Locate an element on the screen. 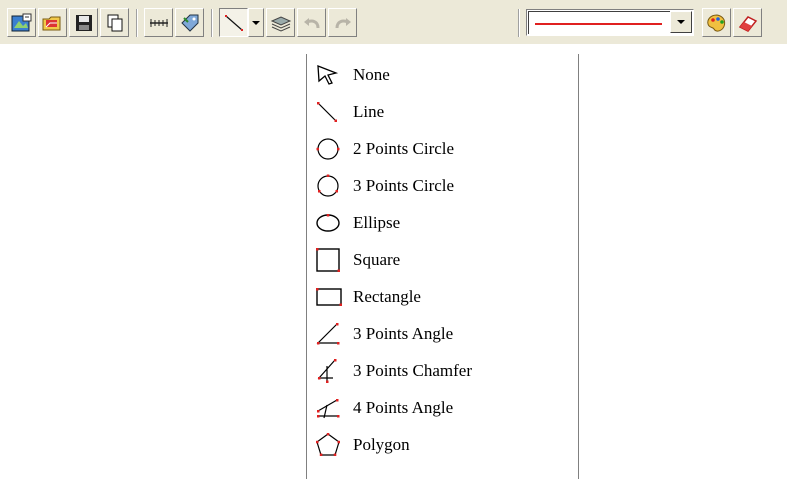 The height and width of the screenshot is (479, 787). shape-dropdown-button is located at coordinates (256, 22).